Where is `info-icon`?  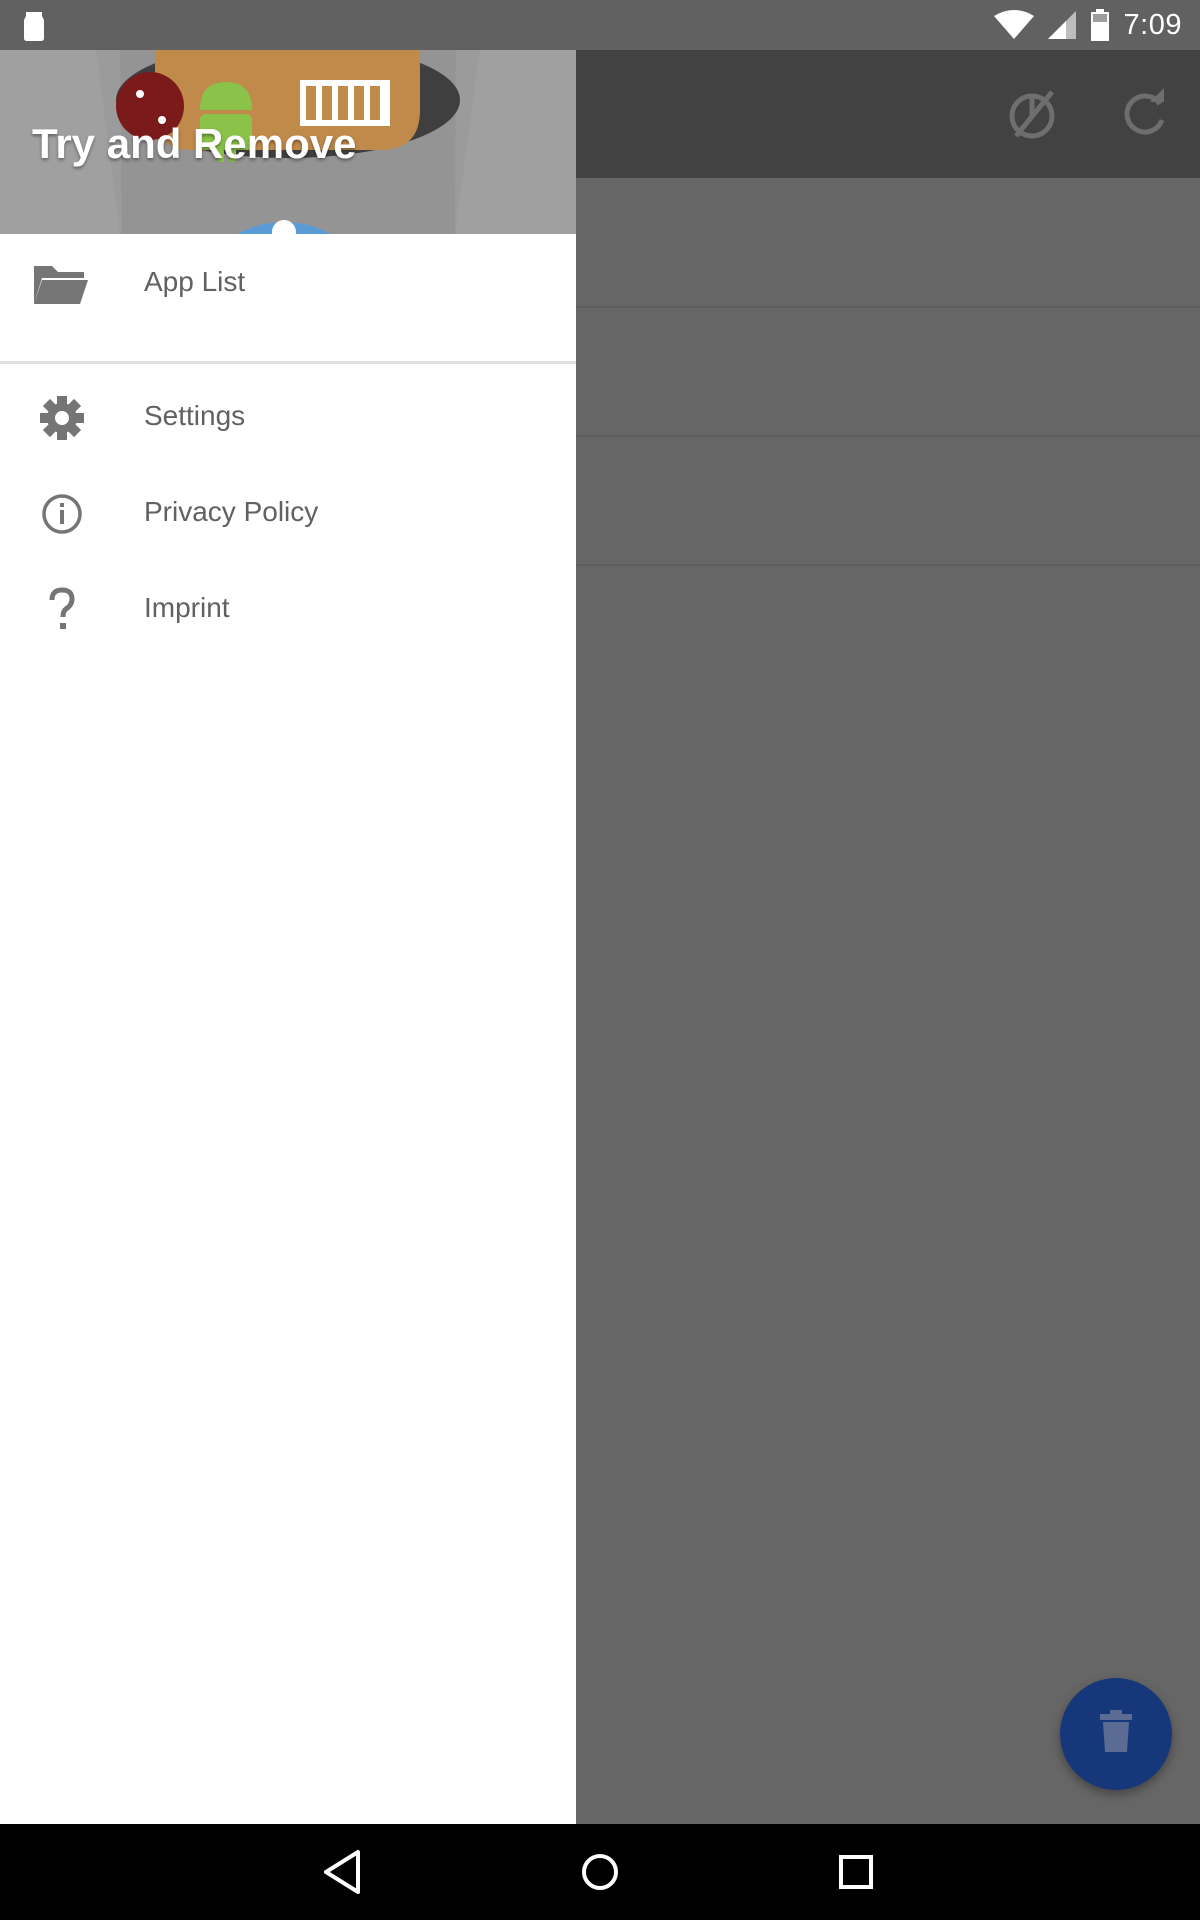
info-icon is located at coordinates (62, 514).